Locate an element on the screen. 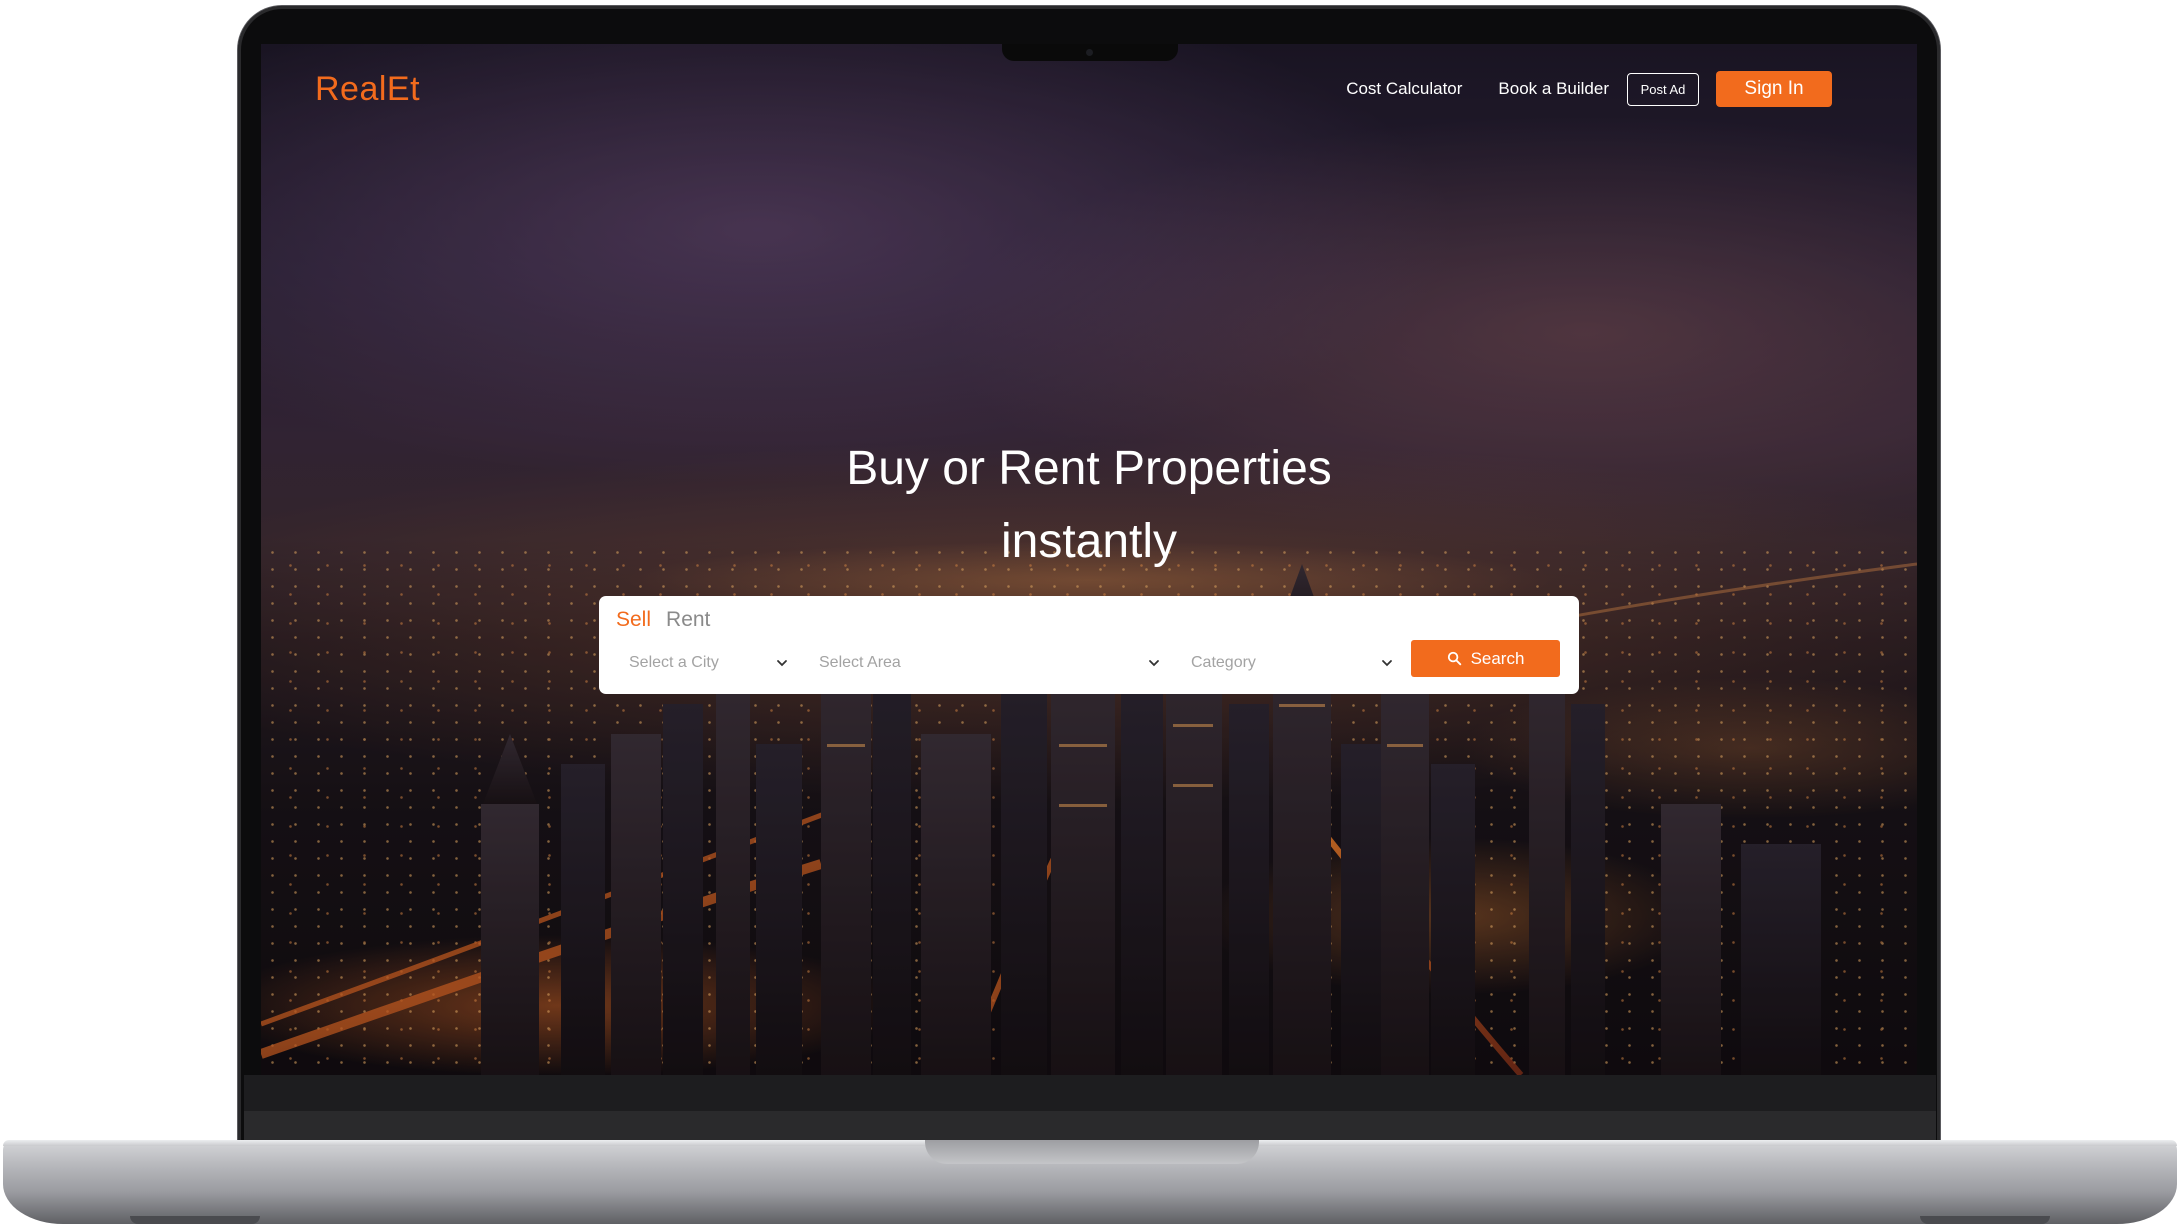 The height and width of the screenshot is (1229, 2180). search-icon is located at coordinates (1454, 658).